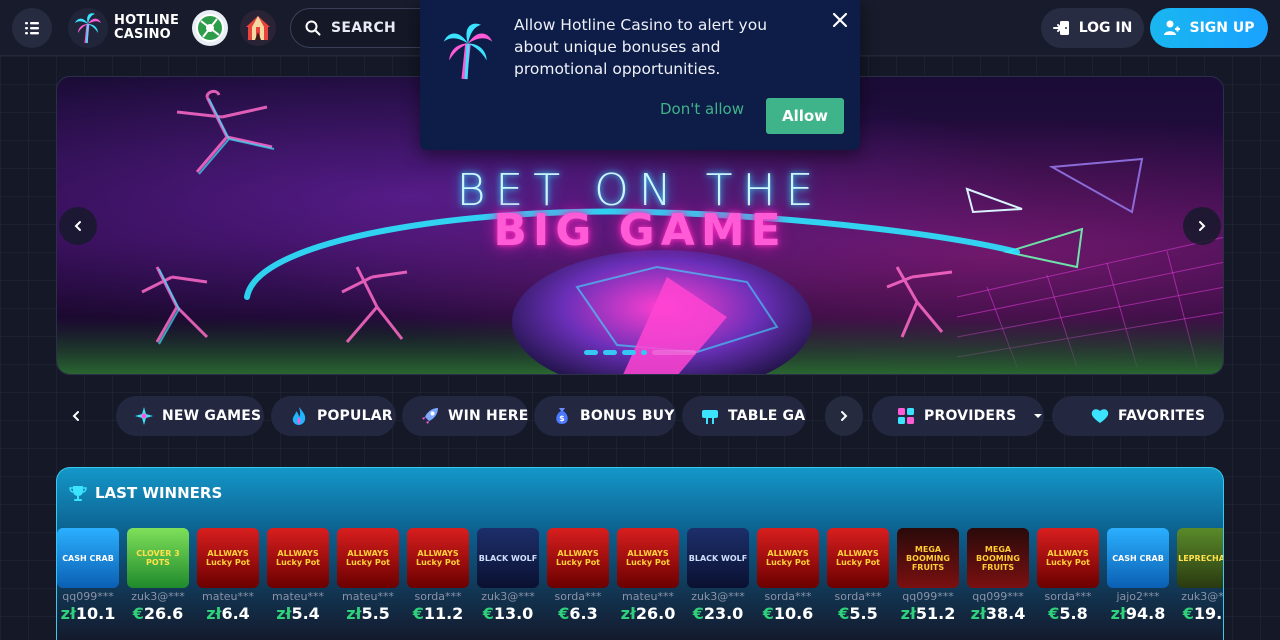  Describe the element at coordinates (1202, 226) in the screenshot. I see `banner-next-button` at that location.